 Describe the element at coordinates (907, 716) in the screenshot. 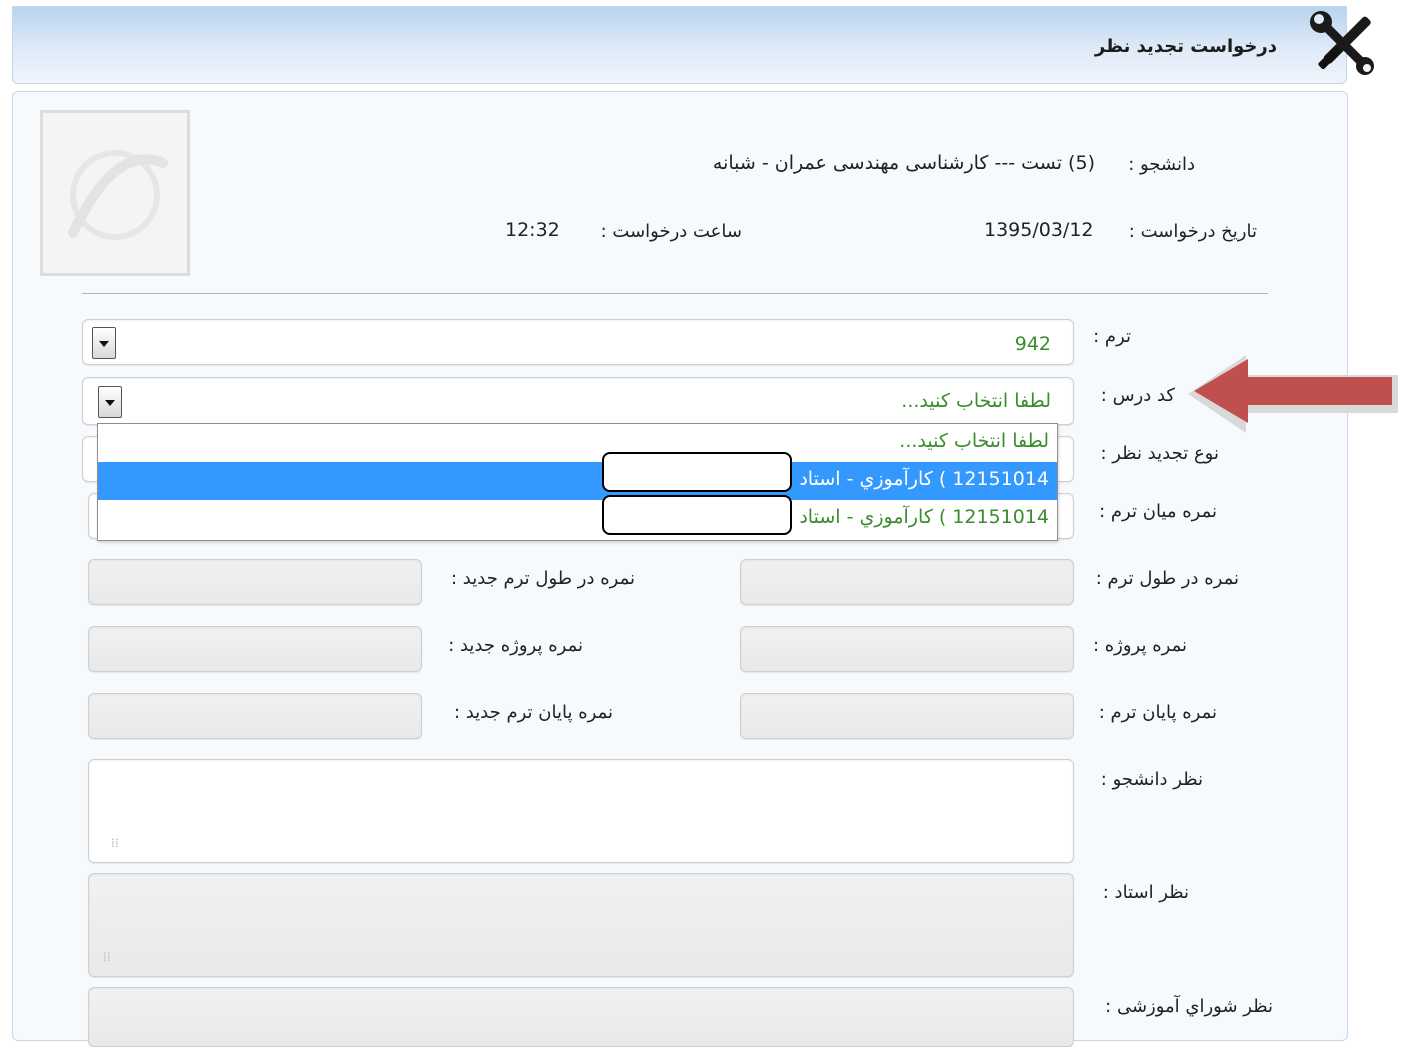

I see `final-grade-field` at that location.